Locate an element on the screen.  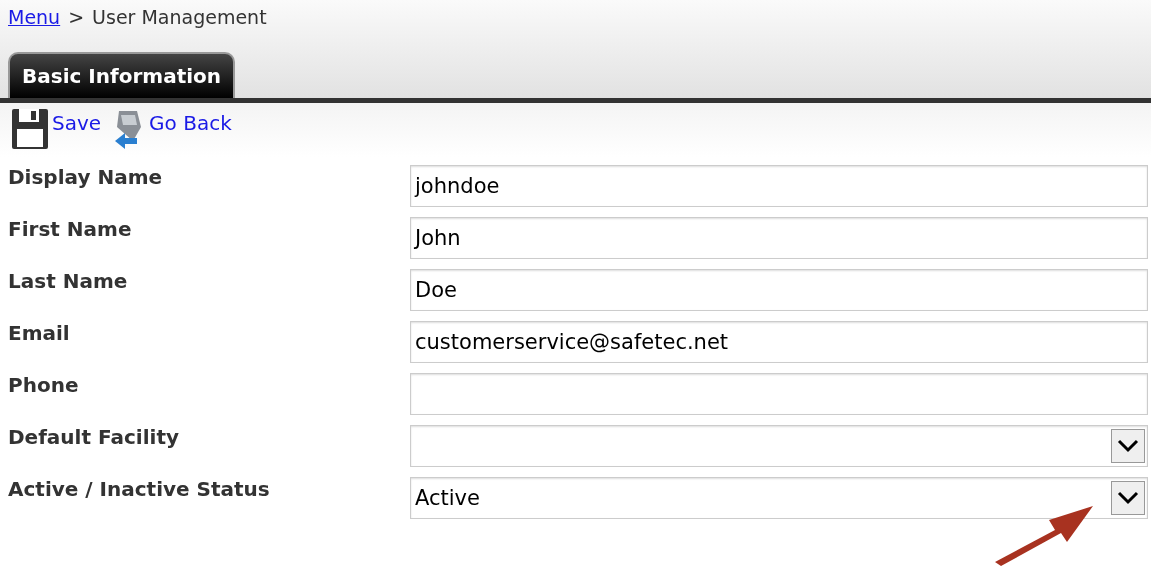
field-label: Last Name is located at coordinates (68, 281).